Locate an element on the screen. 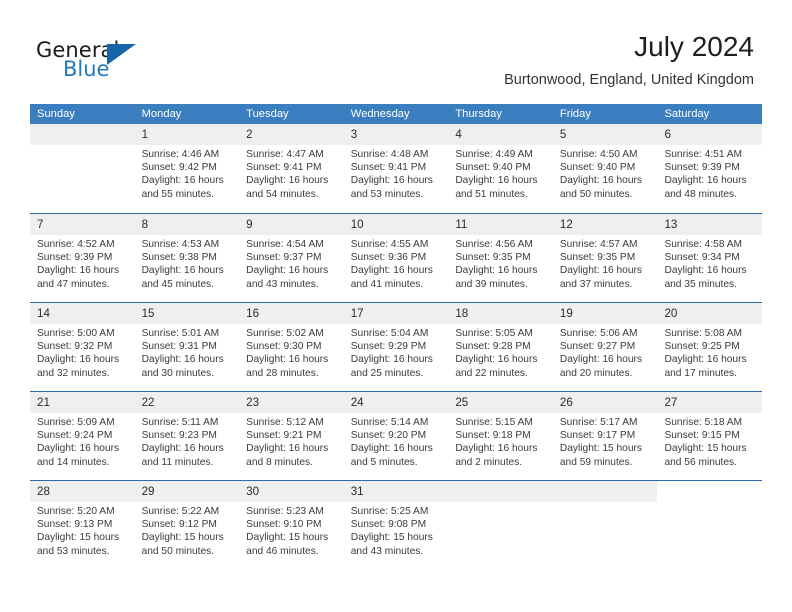 This screenshot has width=792, height=612. sunset-text: Sunset: 9:41 PM is located at coordinates (388, 168).